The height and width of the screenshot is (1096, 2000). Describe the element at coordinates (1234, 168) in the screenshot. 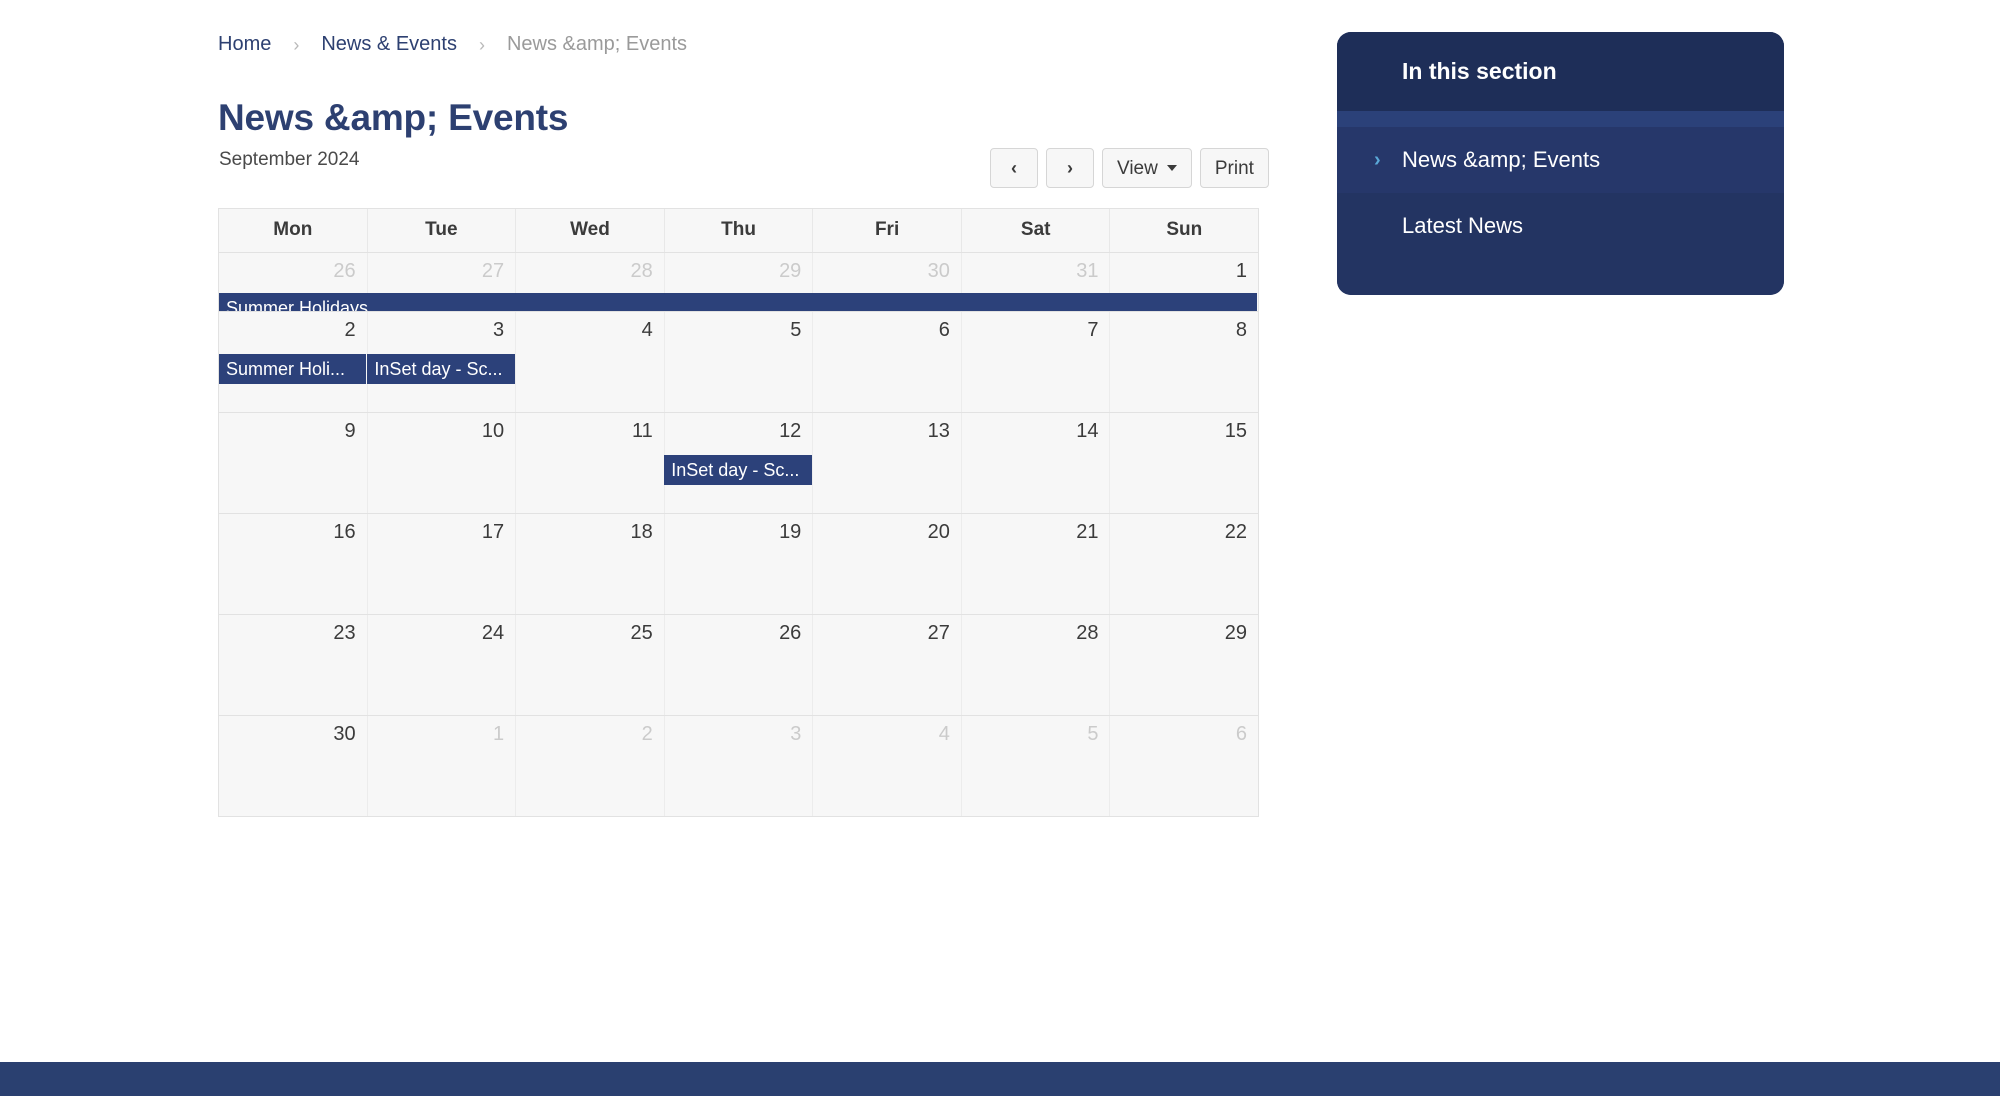

I see `print-button: Print` at that location.